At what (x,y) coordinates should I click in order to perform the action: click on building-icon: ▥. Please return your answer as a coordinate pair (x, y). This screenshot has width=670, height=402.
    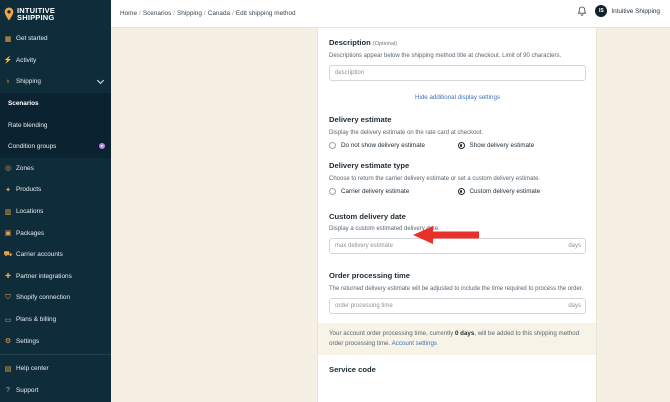
    Looking at the image, I should click on (8, 212).